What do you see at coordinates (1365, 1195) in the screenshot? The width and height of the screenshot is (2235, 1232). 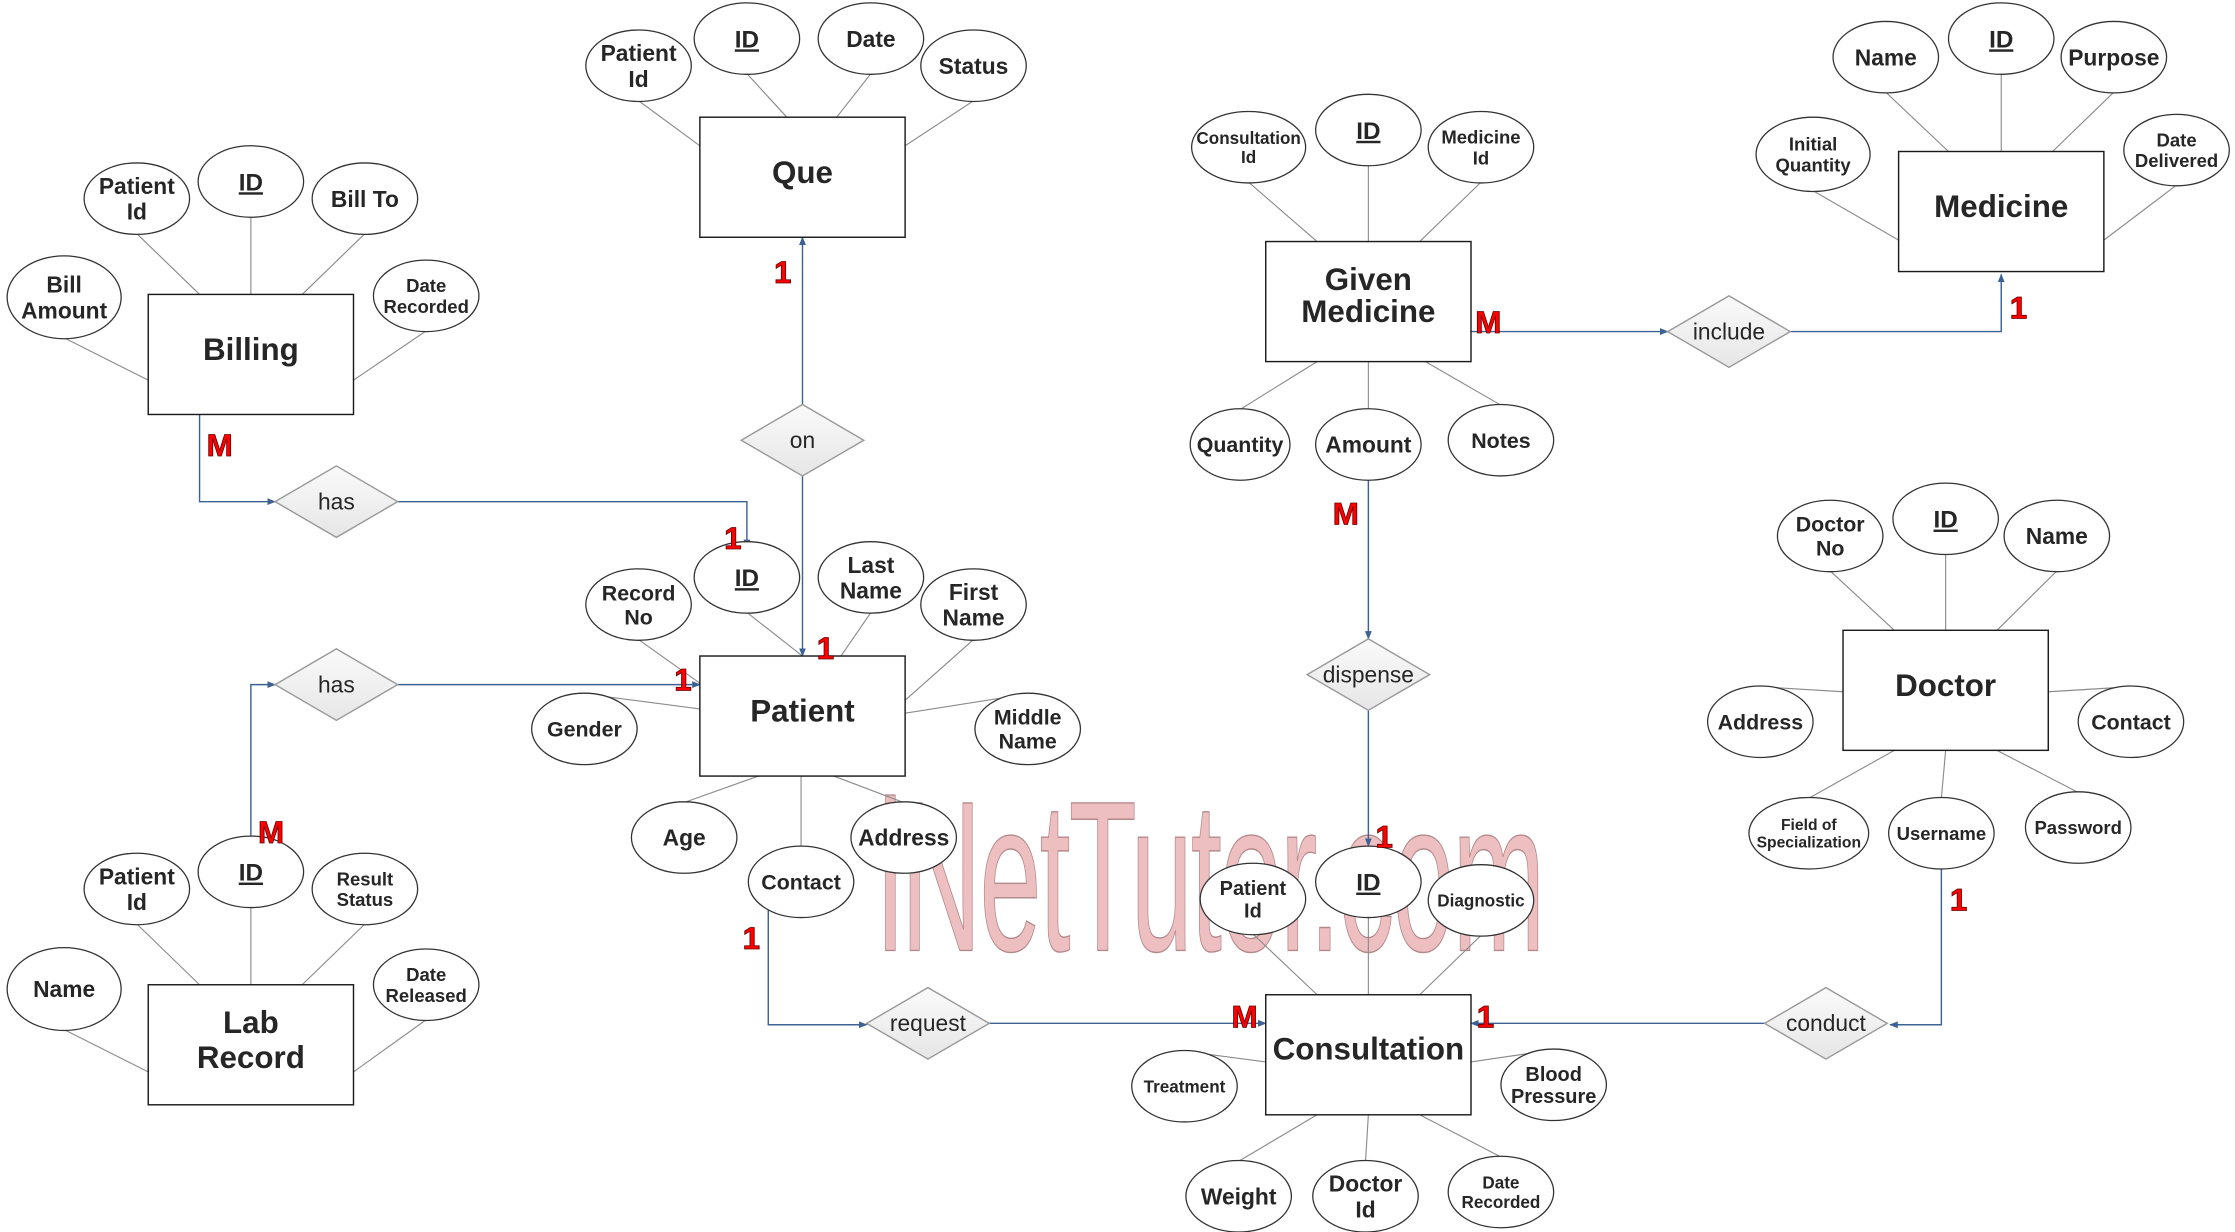 I see `attribute-consultation-doctor-id: Doctor Id` at bounding box center [1365, 1195].